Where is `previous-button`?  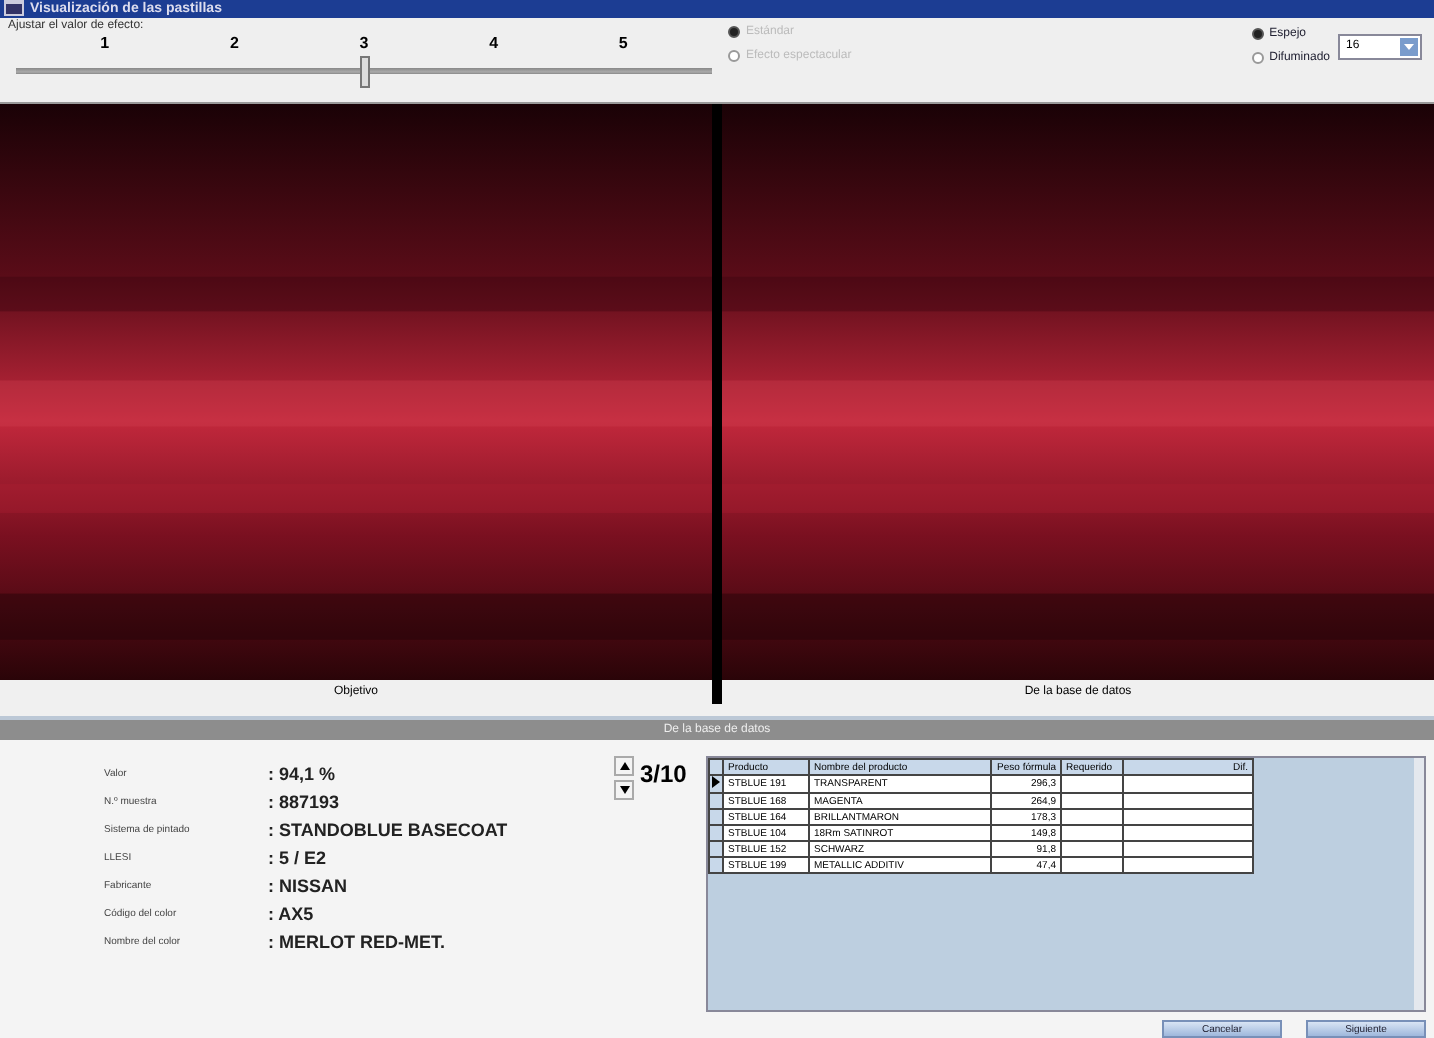
previous-button is located at coordinates (624, 766).